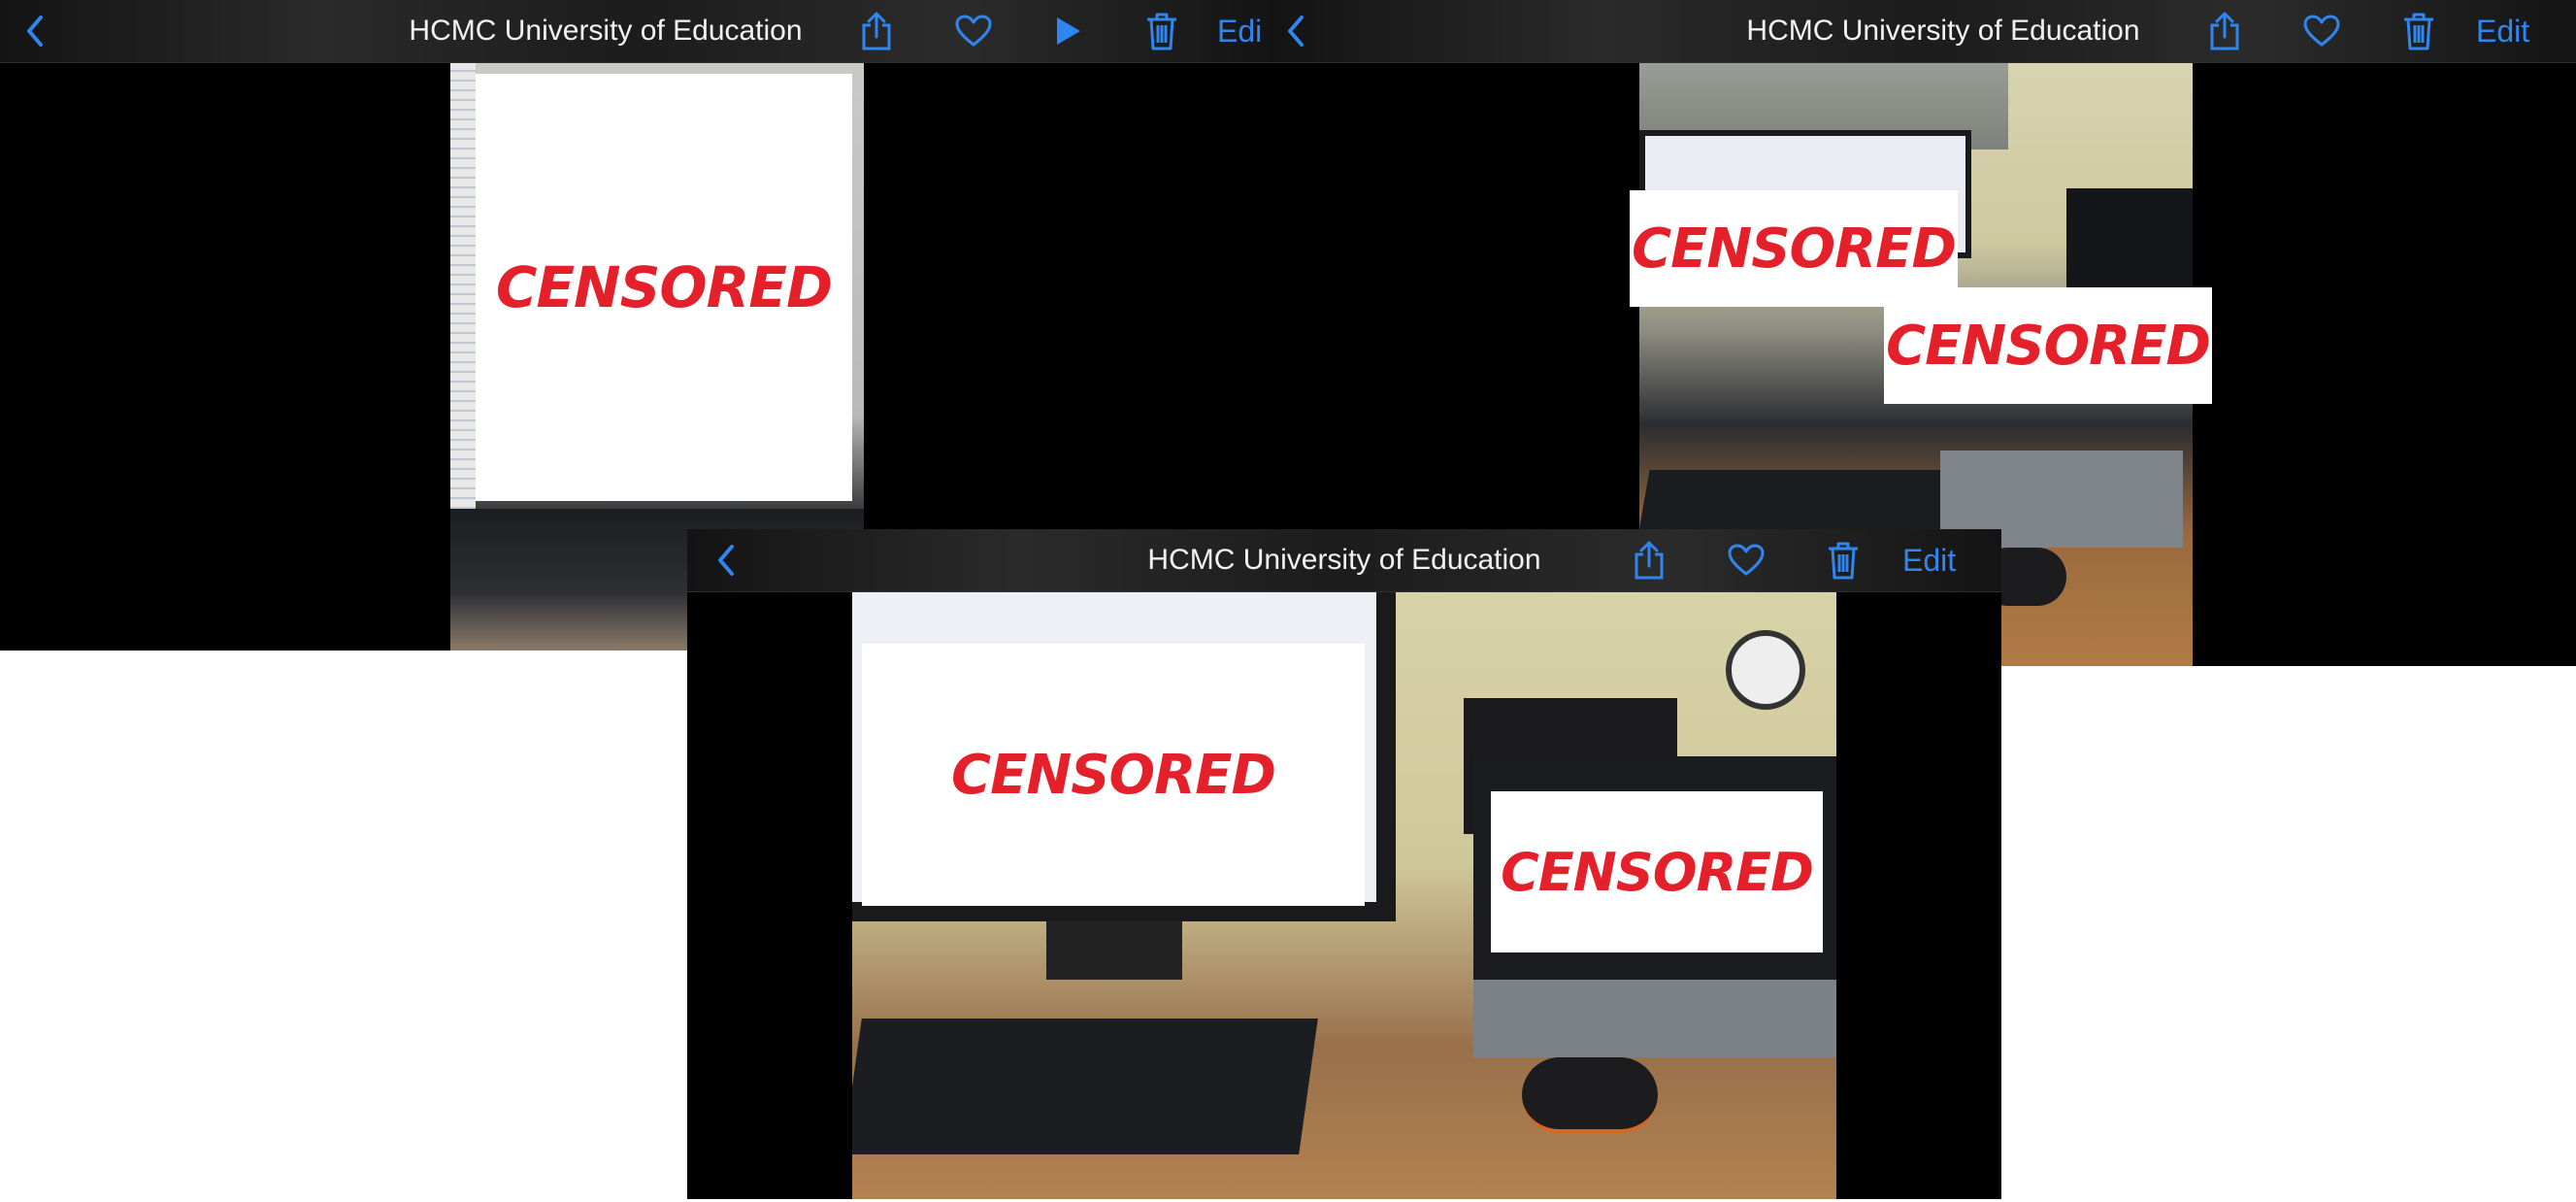 The image size is (2576, 1202). I want to click on top-toolbar: HCMC University of Education Edi, so click(638, 31).